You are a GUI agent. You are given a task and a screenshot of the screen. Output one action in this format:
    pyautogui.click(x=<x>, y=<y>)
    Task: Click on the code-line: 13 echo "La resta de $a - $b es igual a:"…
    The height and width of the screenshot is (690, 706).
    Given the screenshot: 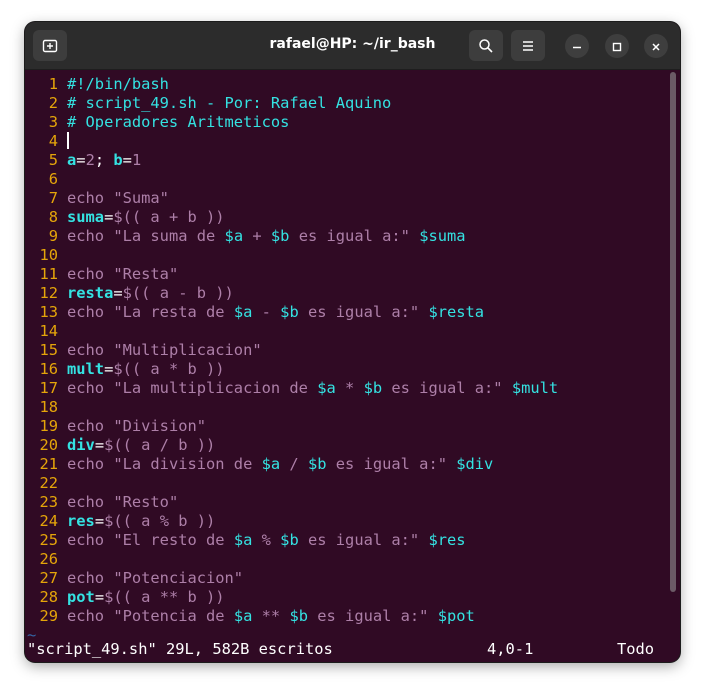 What is the action you would take?
    pyautogui.click(x=254, y=312)
    